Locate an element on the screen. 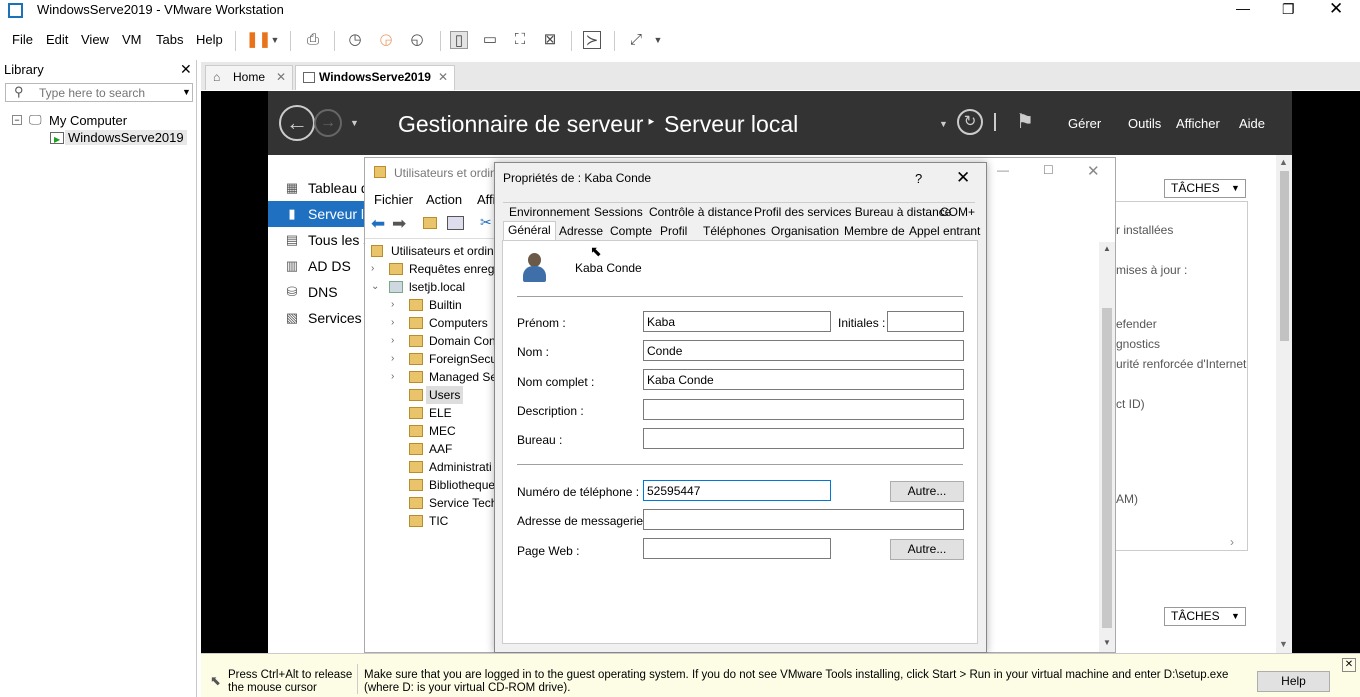  pause-icon: ❚❚ is located at coordinates (258, 40).